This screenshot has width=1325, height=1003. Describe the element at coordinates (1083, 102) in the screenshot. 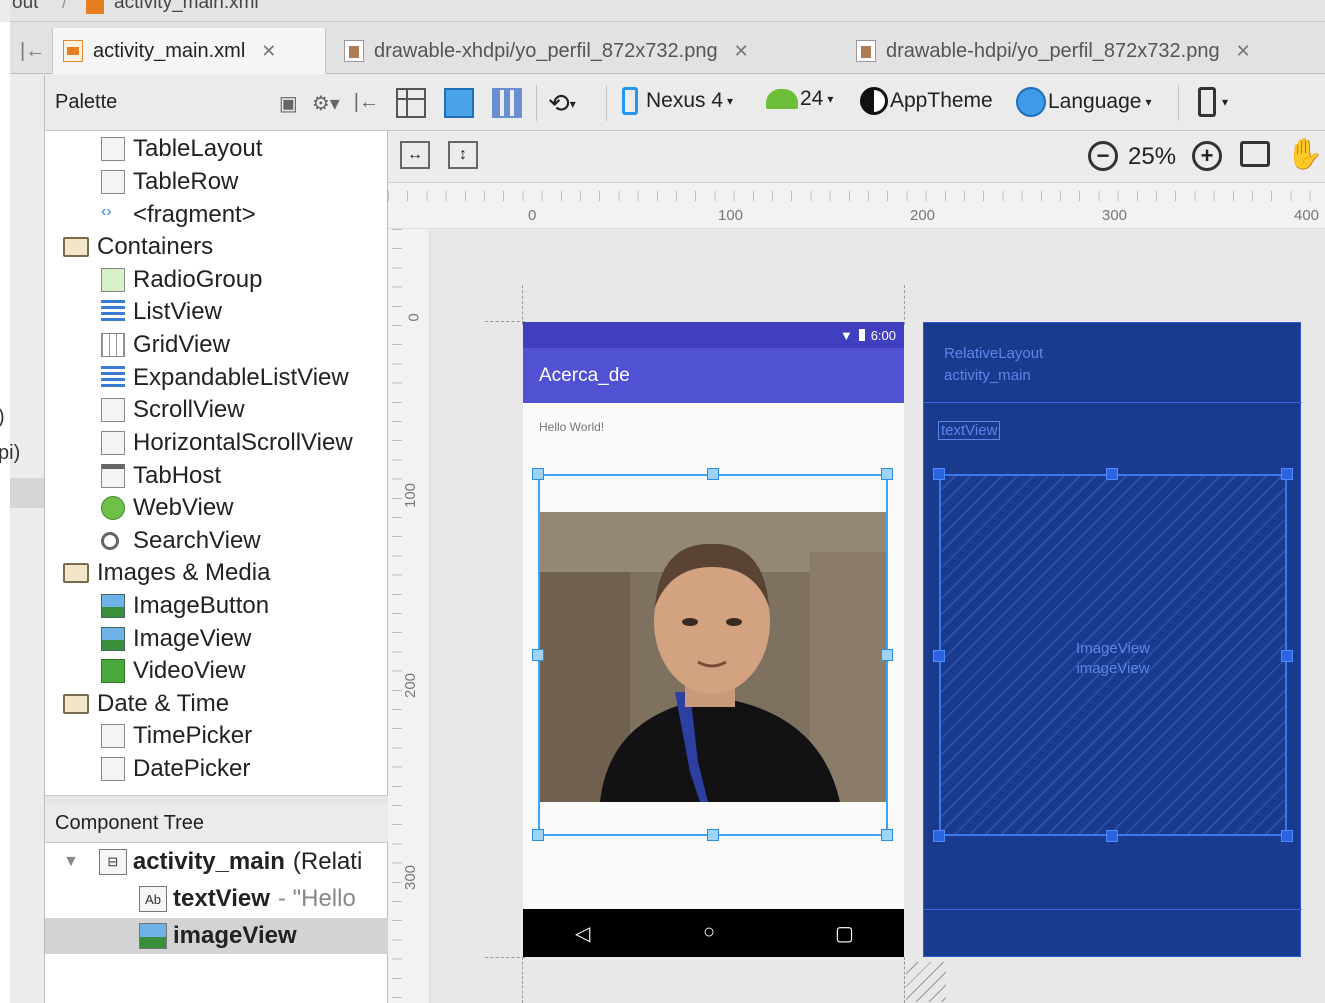

I see `language-selector: Language ▾` at that location.